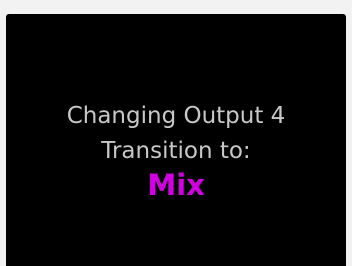  What do you see at coordinates (176, 185) in the screenshot?
I see `transition-type-value: Mix` at bounding box center [176, 185].